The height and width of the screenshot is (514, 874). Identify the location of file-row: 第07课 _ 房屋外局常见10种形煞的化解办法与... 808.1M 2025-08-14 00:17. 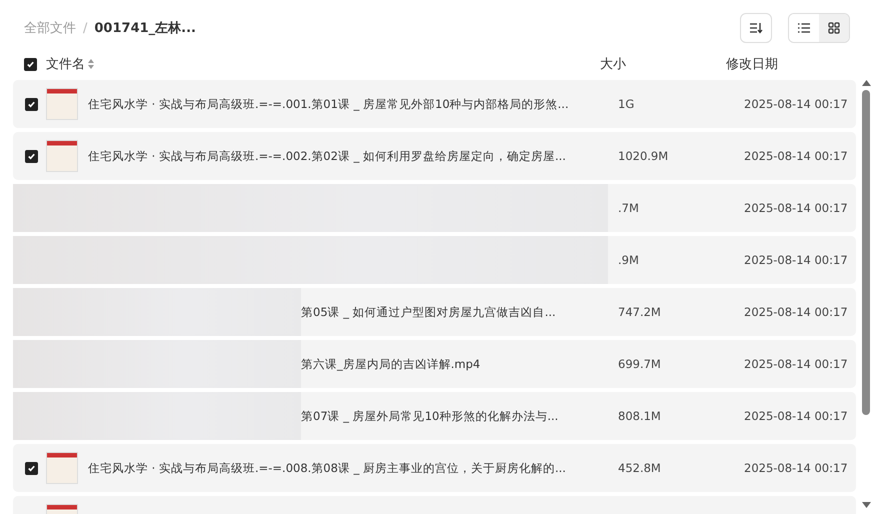
(434, 416).